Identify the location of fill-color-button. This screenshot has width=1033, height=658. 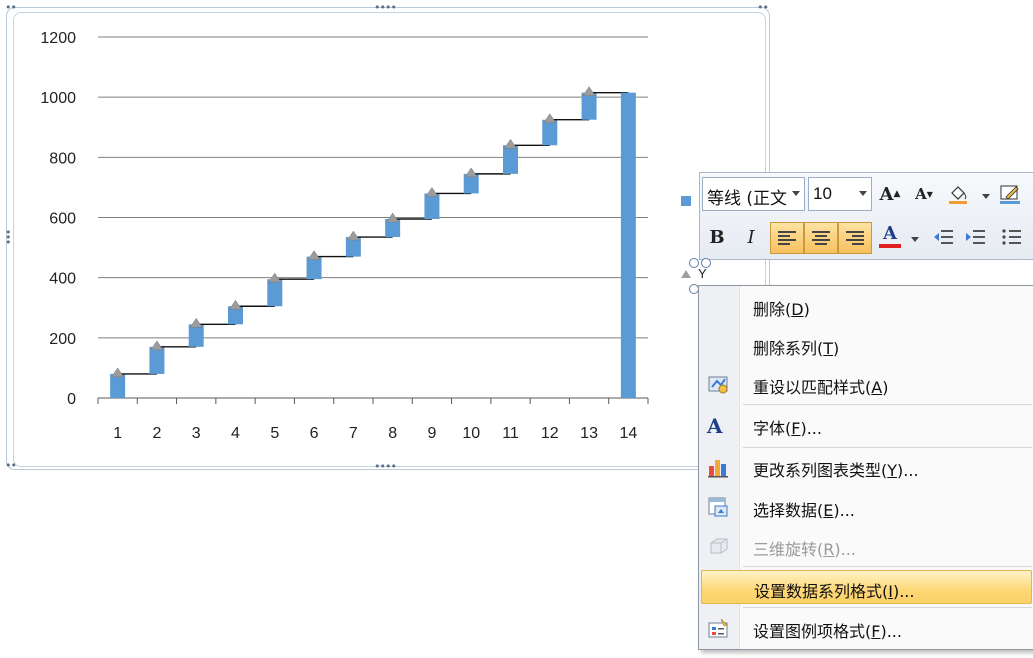
(958, 194).